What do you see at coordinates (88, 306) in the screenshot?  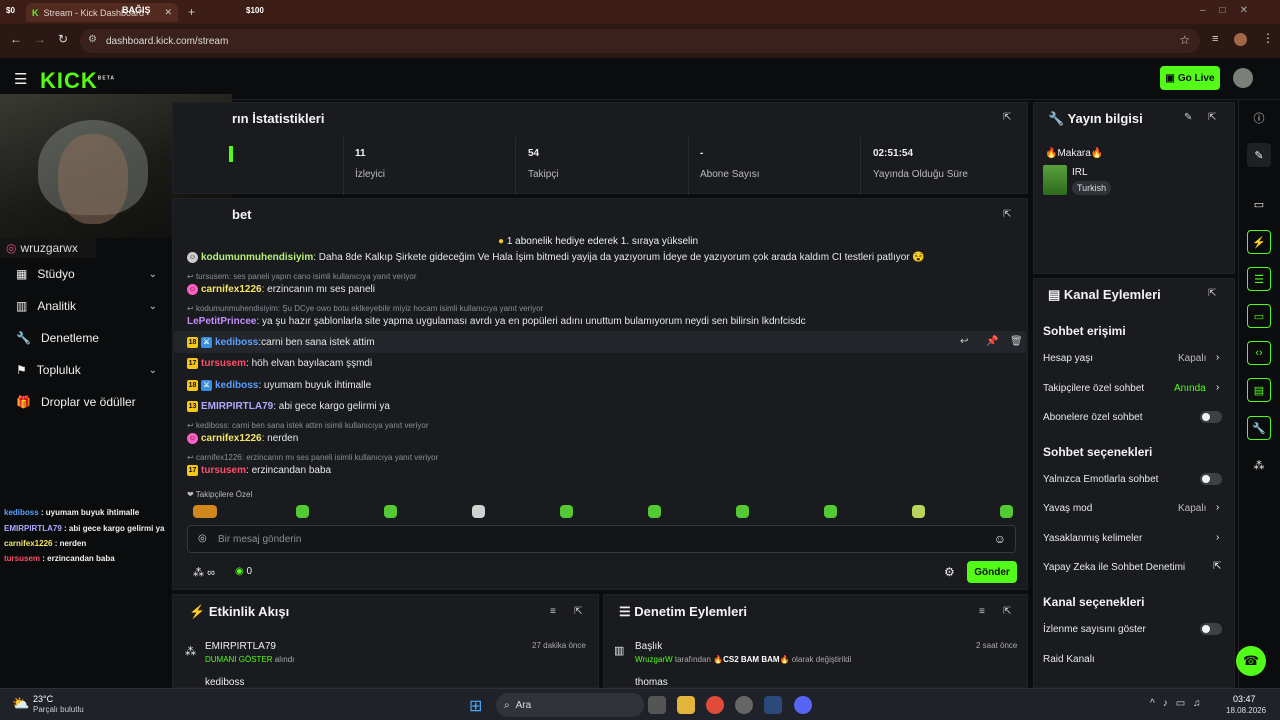 I see `nav-item-analytics: ▥ Analitik ⌄` at bounding box center [88, 306].